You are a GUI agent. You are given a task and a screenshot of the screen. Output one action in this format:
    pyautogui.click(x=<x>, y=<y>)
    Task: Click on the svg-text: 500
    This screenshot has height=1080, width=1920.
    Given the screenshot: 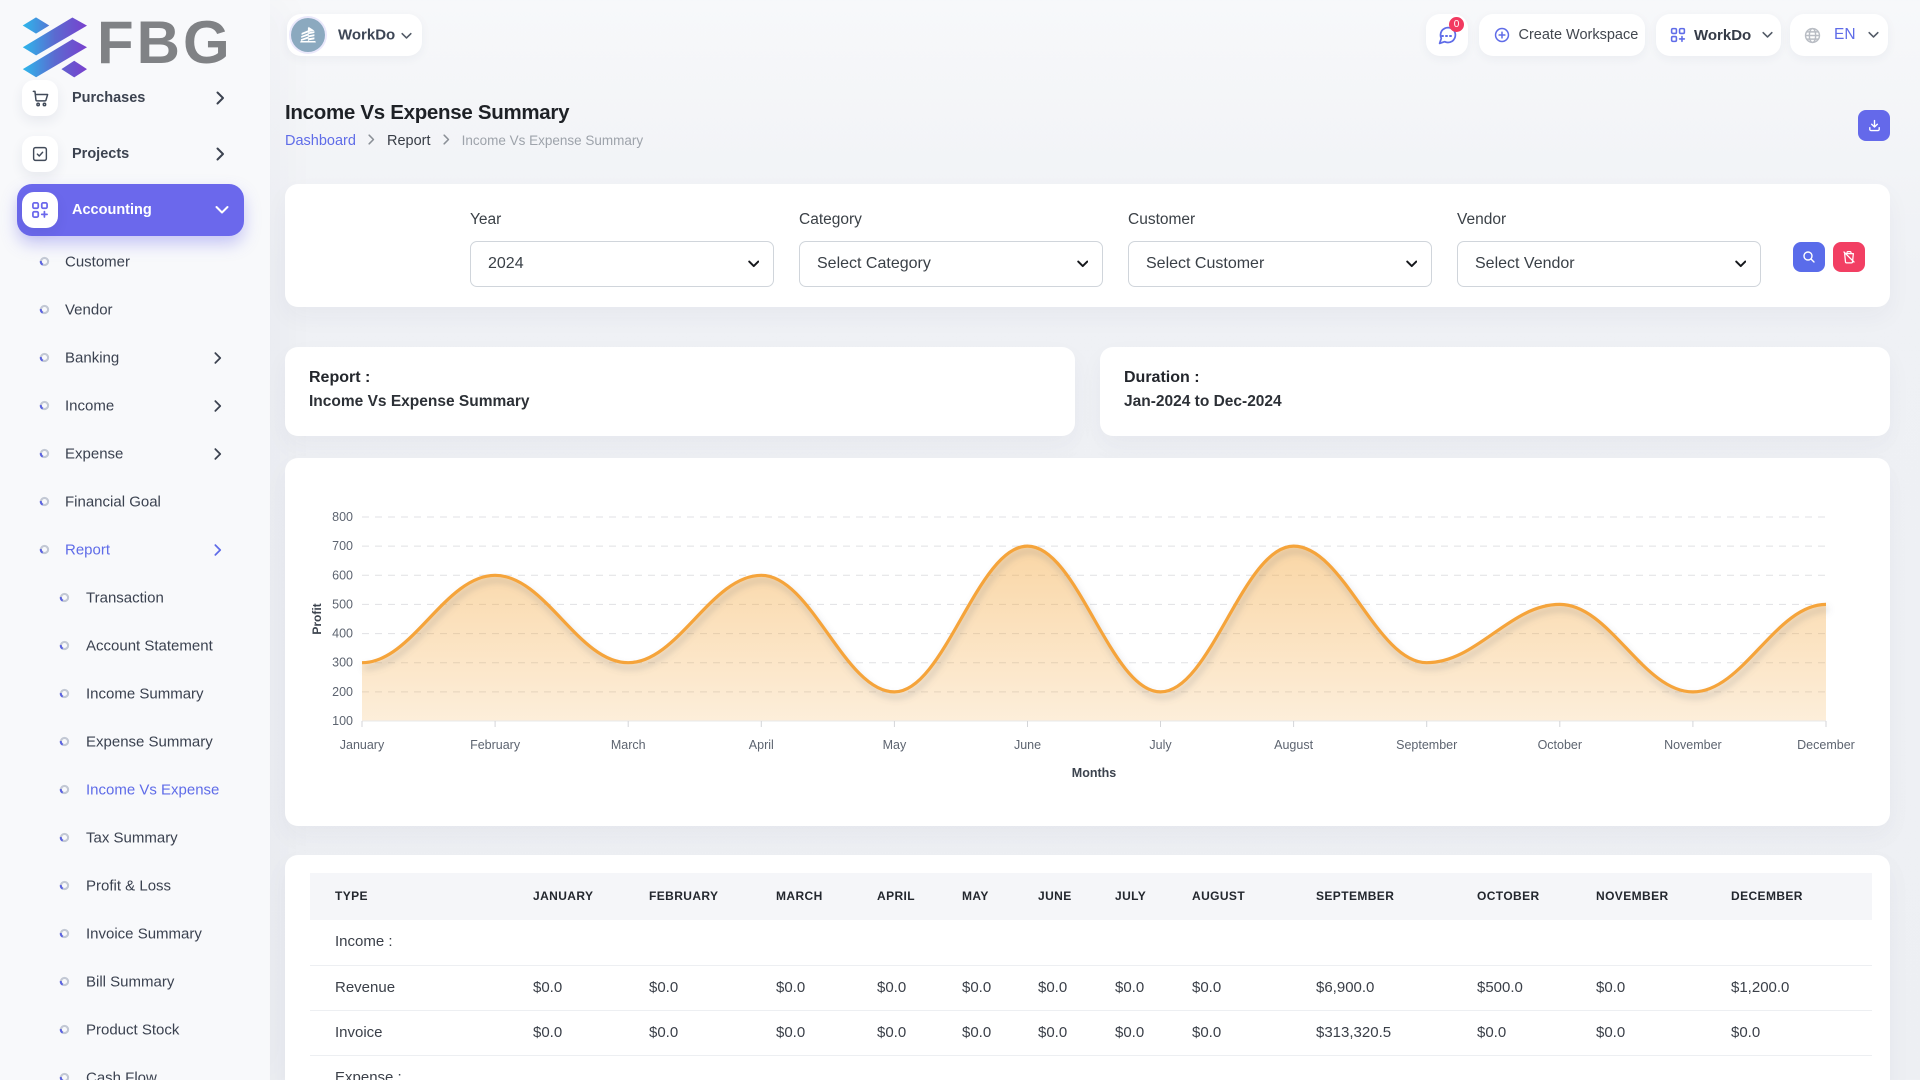 What is the action you would take?
    pyautogui.click(x=342, y=604)
    